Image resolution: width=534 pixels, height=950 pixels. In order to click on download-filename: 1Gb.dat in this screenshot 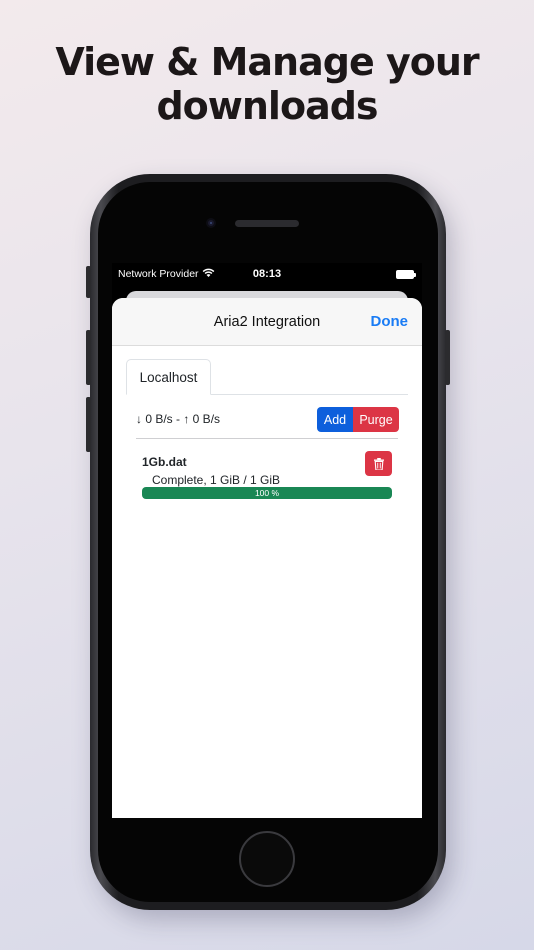, I will do `click(164, 462)`.